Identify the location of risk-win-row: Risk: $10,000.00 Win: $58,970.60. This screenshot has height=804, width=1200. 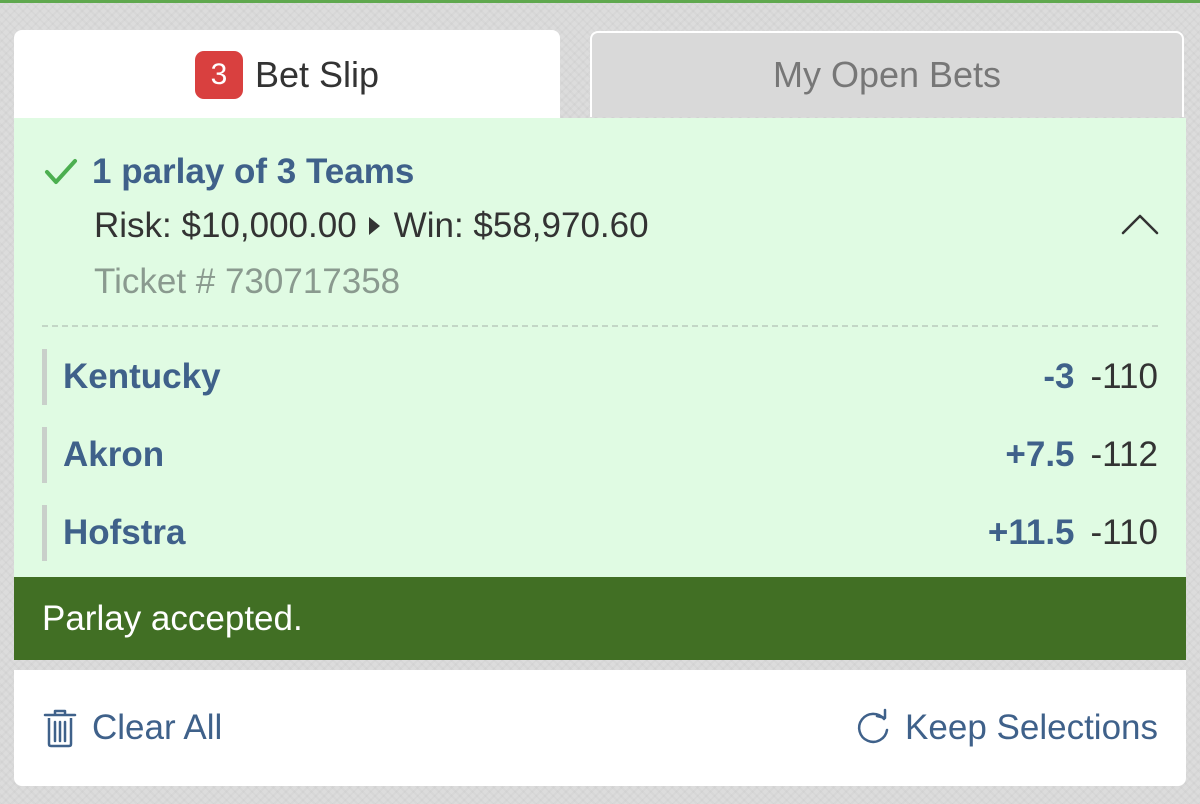
(371, 226).